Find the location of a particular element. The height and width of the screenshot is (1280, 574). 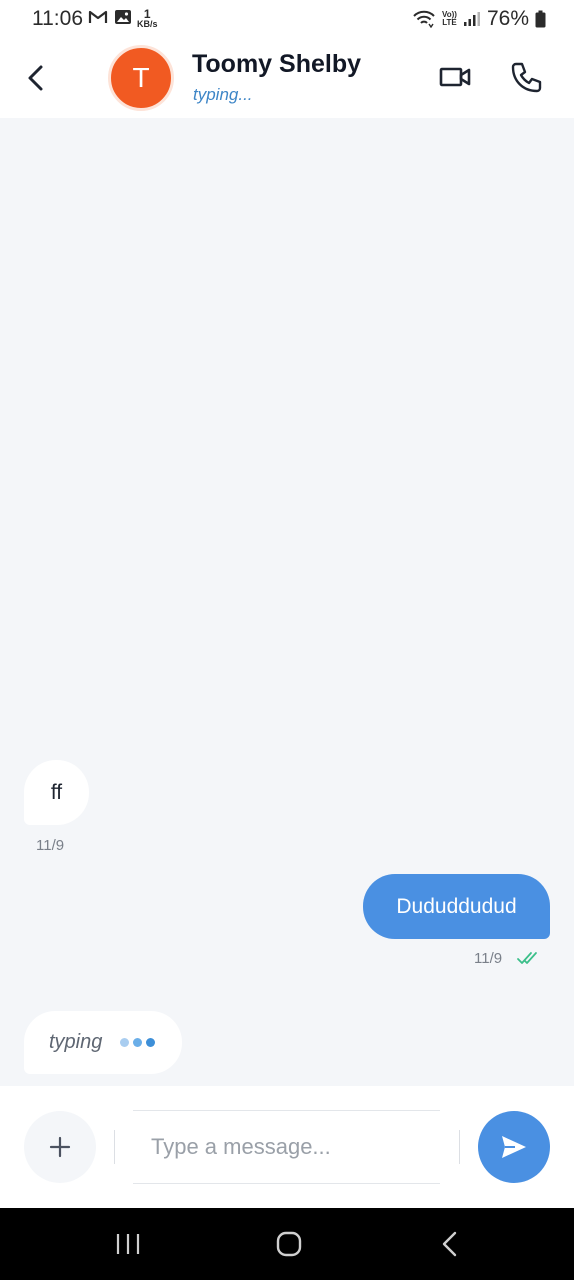

status-left-icons is located at coordinates (110, 17).